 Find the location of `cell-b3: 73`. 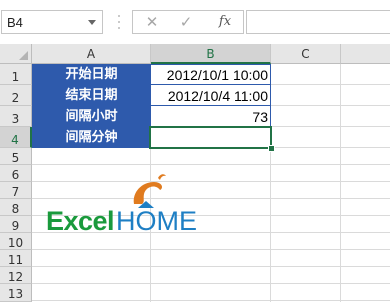

cell-b3: 73 is located at coordinates (211, 116).